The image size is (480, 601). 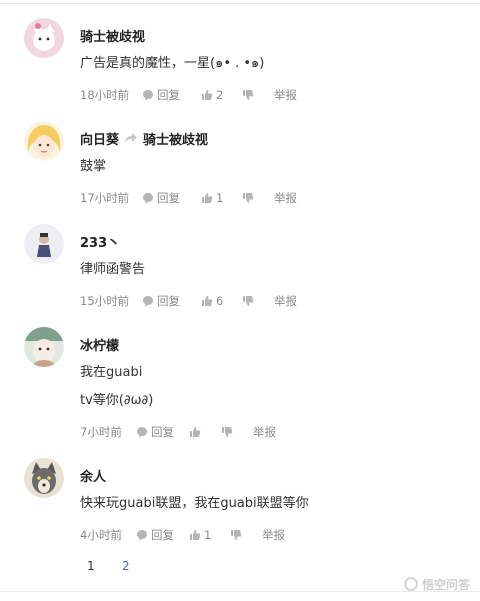 What do you see at coordinates (131, 138) in the screenshot?
I see `reply-arrow-icon` at bounding box center [131, 138].